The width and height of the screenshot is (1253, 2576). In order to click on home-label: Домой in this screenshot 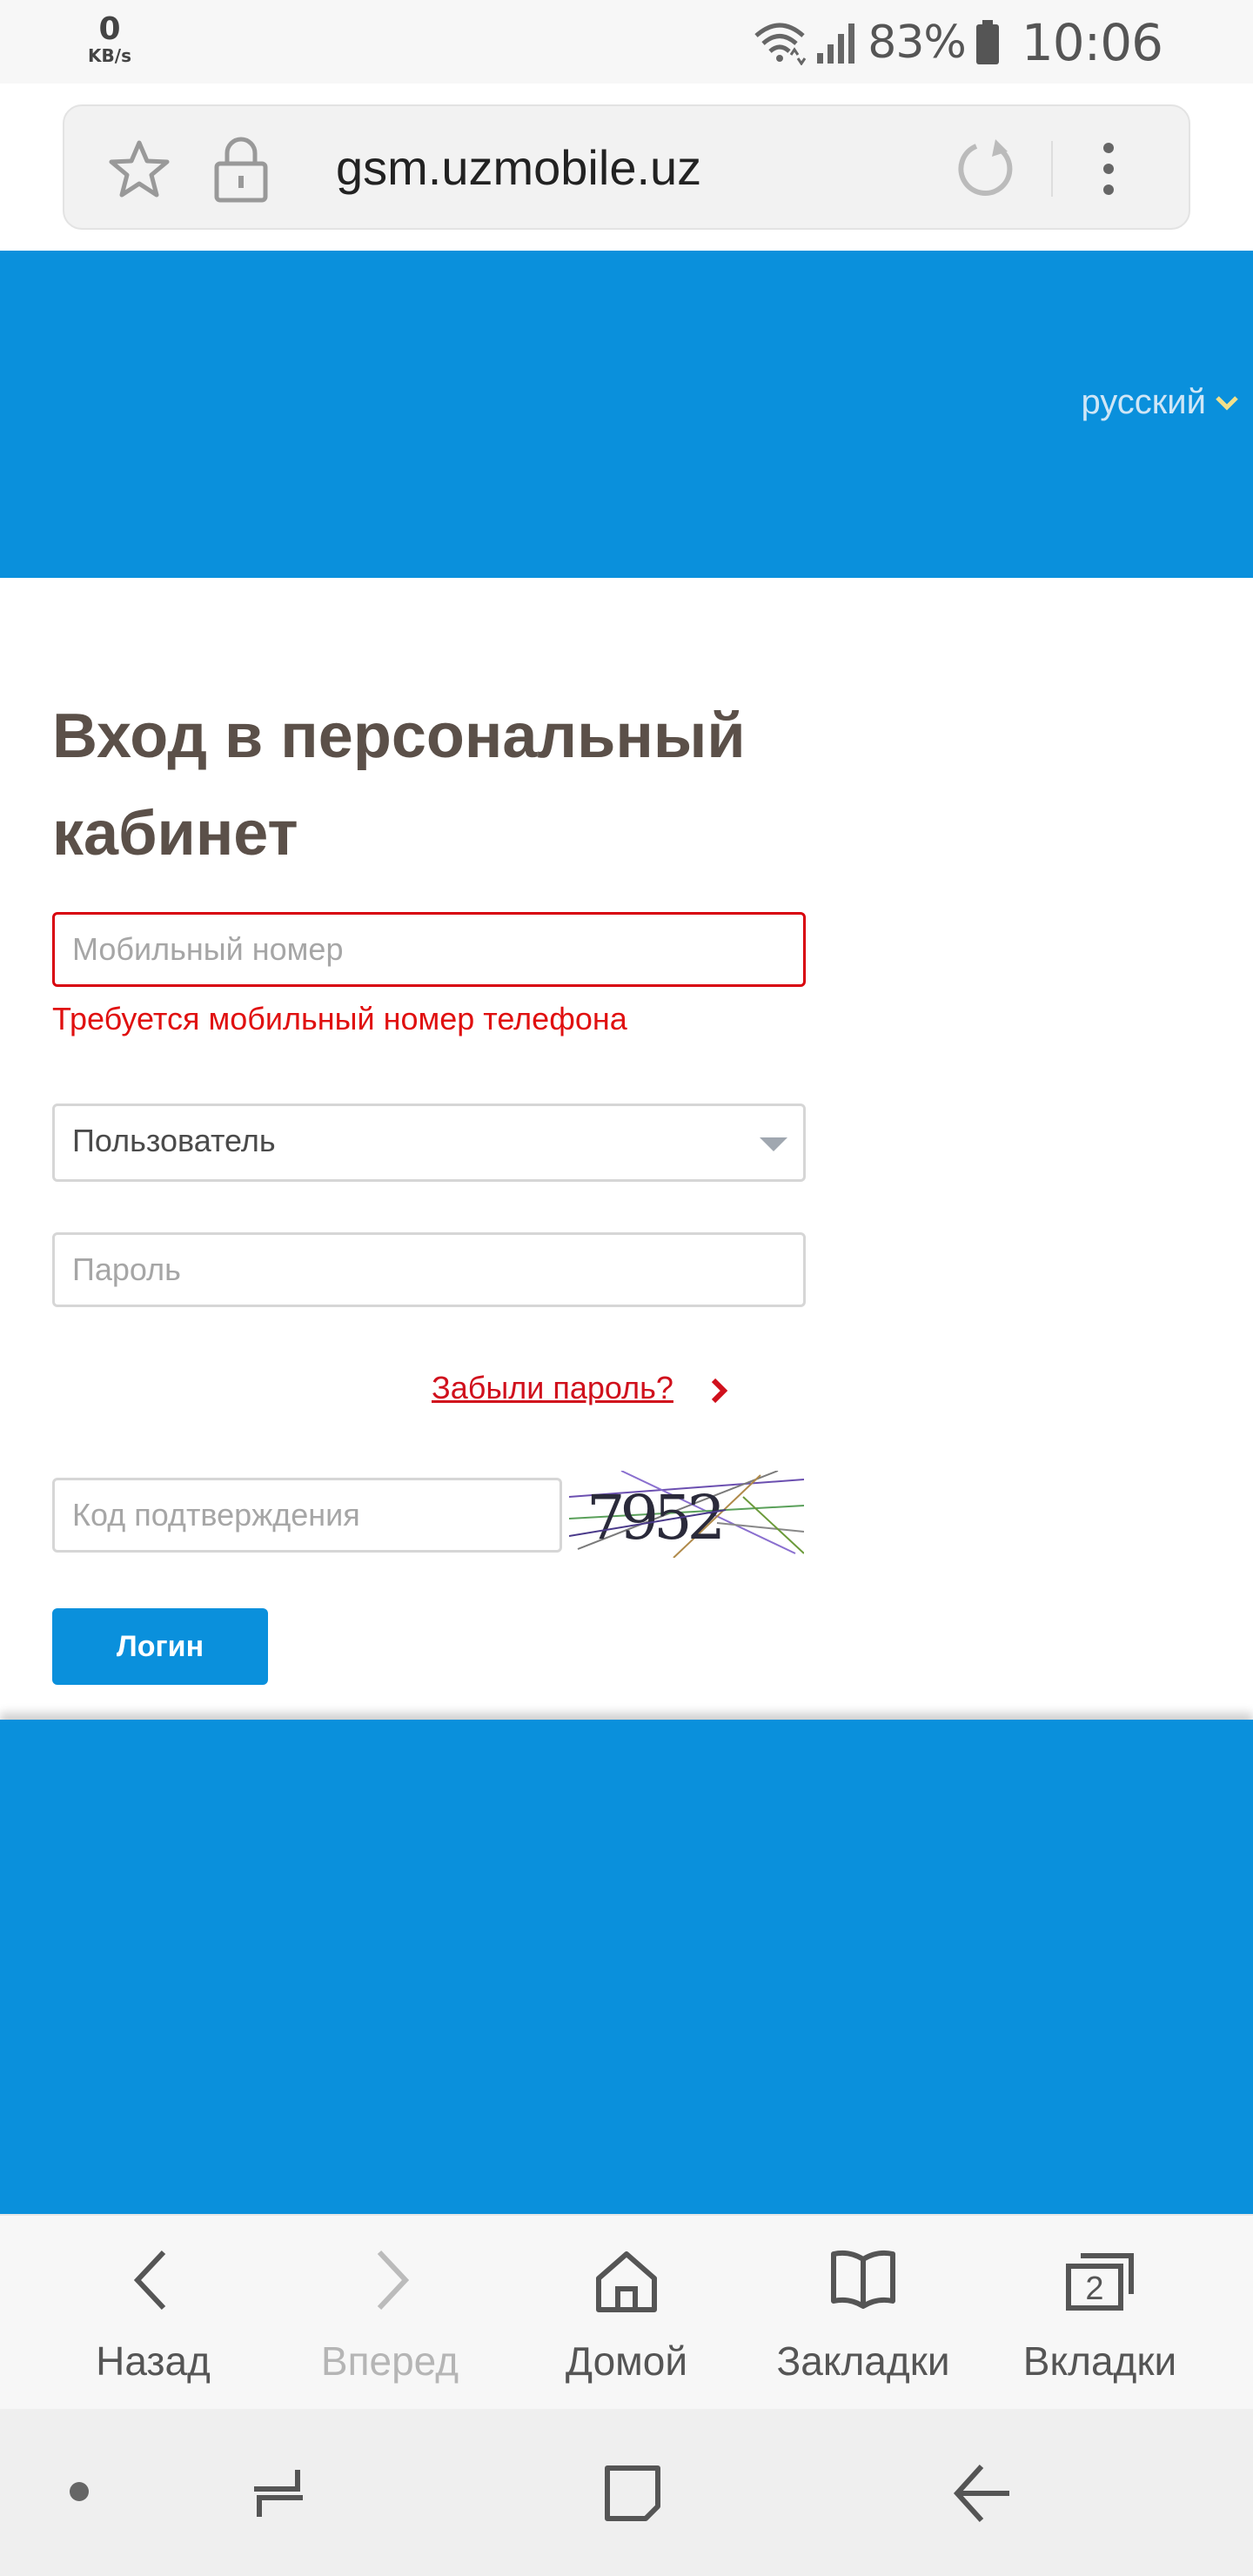, I will do `click(626, 2361)`.